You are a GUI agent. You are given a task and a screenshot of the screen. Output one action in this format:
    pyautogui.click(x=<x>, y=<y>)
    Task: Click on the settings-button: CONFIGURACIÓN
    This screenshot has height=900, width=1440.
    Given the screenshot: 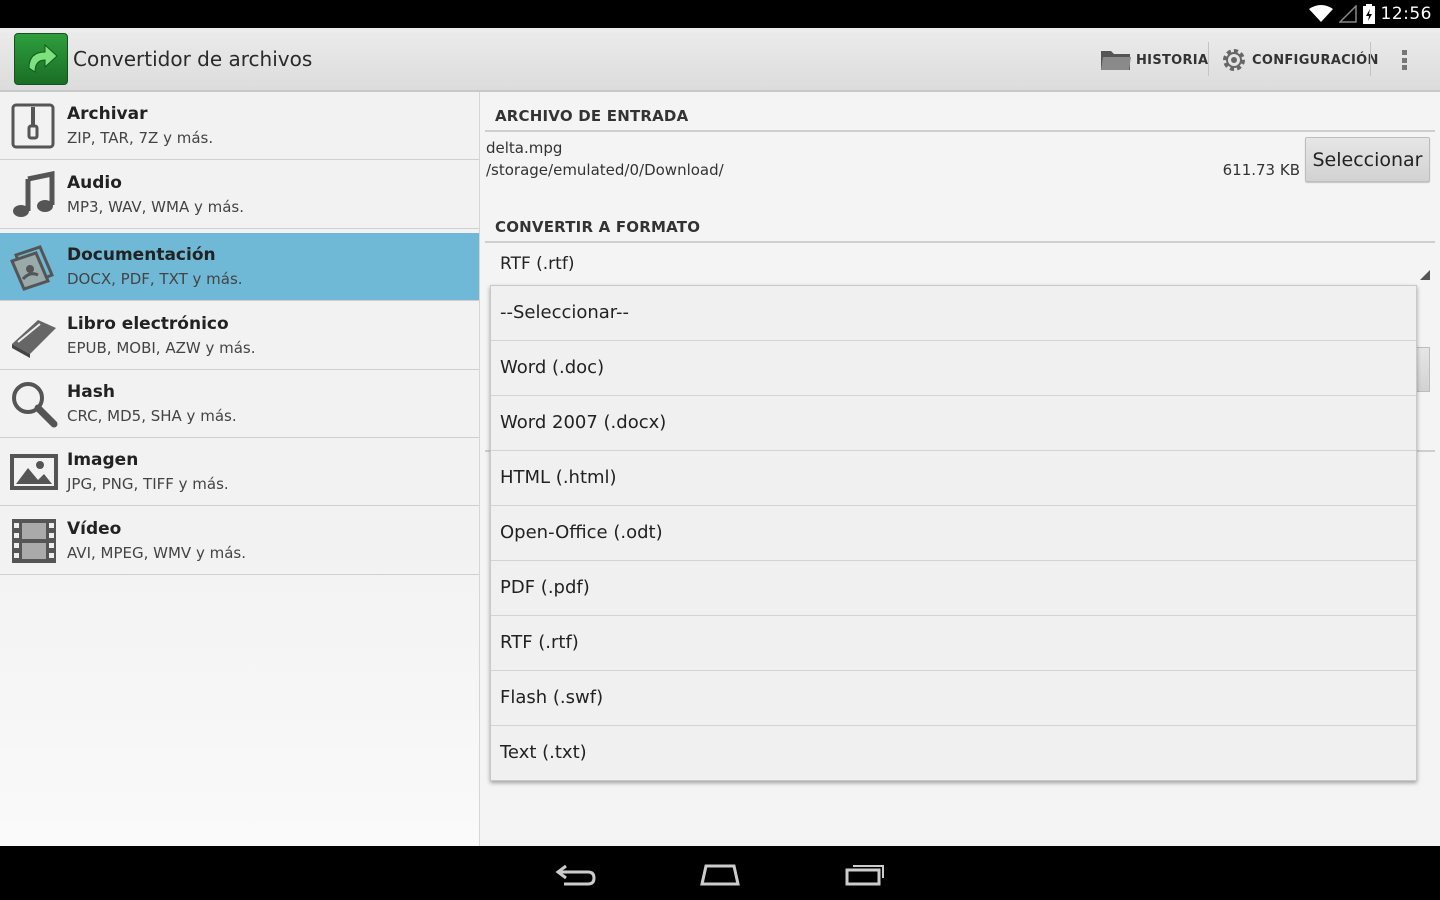 What is the action you would take?
    pyautogui.click(x=1299, y=60)
    